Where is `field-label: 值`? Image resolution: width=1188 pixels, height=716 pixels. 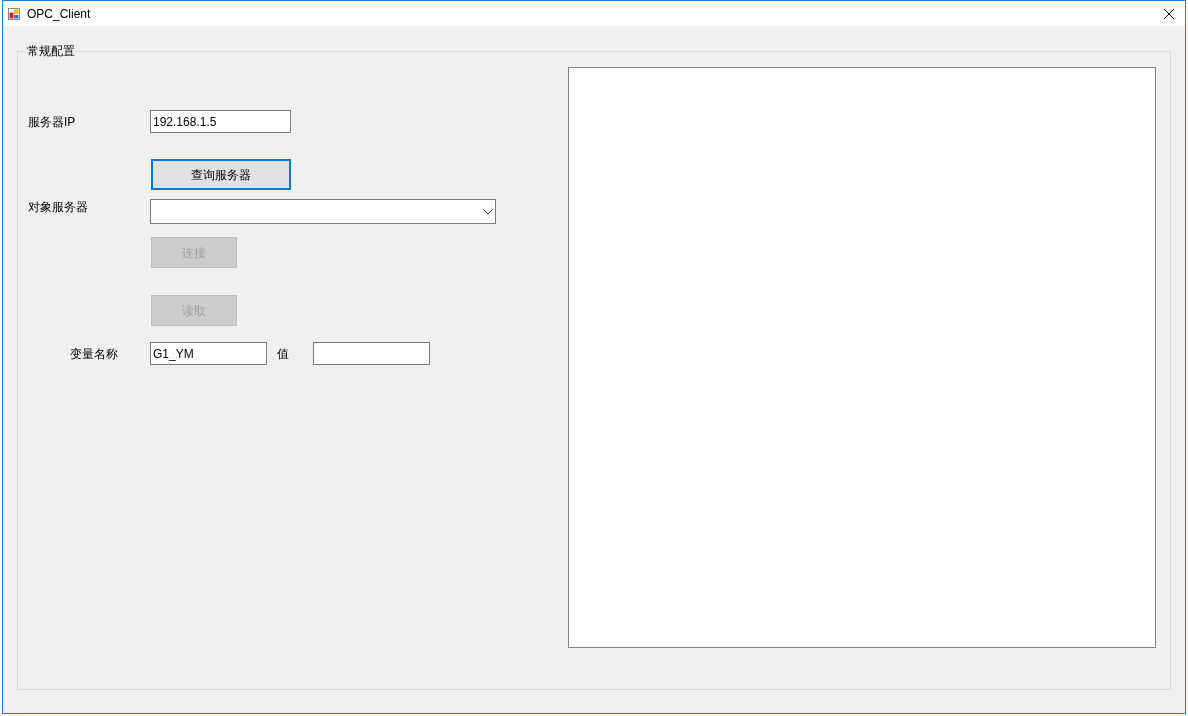
field-label: 值 is located at coordinates (283, 353).